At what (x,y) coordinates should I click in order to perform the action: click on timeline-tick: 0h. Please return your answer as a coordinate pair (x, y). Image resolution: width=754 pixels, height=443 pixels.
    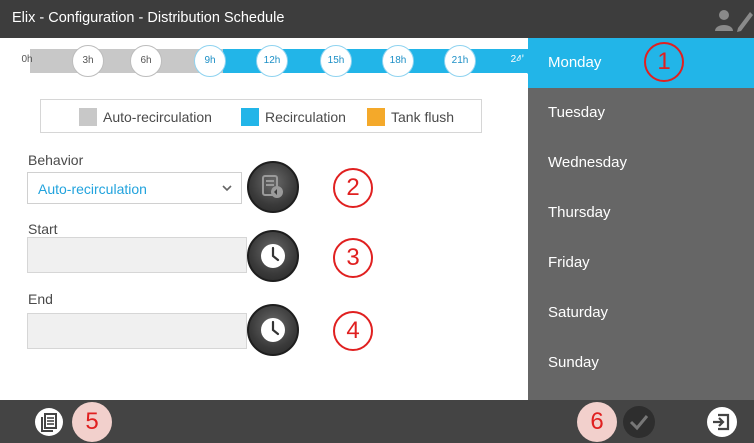
    Looking at the image, I should click on (27, 59).